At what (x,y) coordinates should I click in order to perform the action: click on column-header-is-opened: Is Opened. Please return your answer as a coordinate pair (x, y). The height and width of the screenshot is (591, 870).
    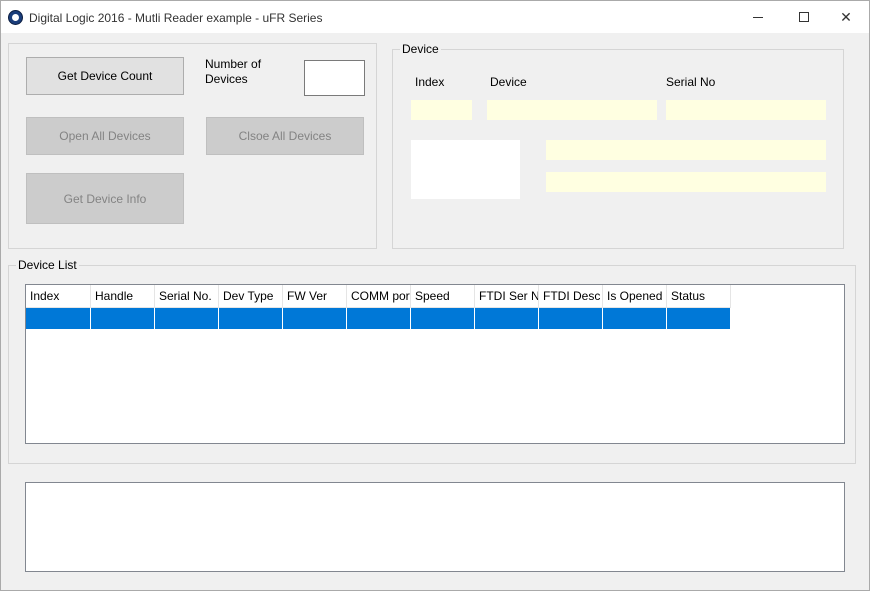
    Looking at the image, I should click on (635, 296).